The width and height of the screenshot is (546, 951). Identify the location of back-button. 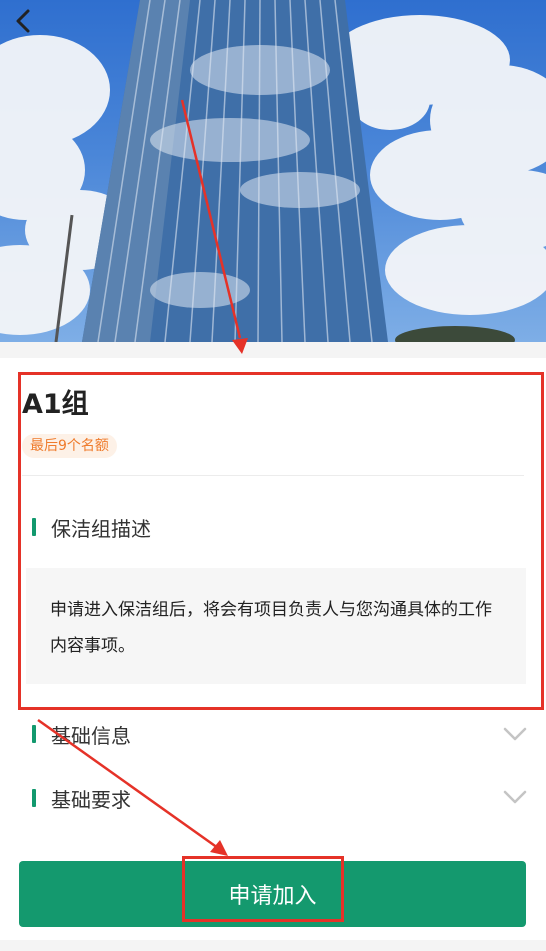
(27, 23).